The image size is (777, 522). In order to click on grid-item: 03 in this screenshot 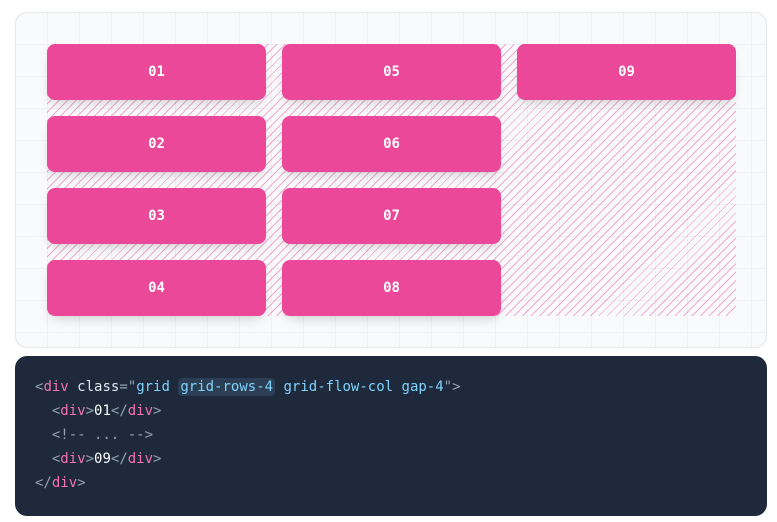, I will do `click(156, 216)`.